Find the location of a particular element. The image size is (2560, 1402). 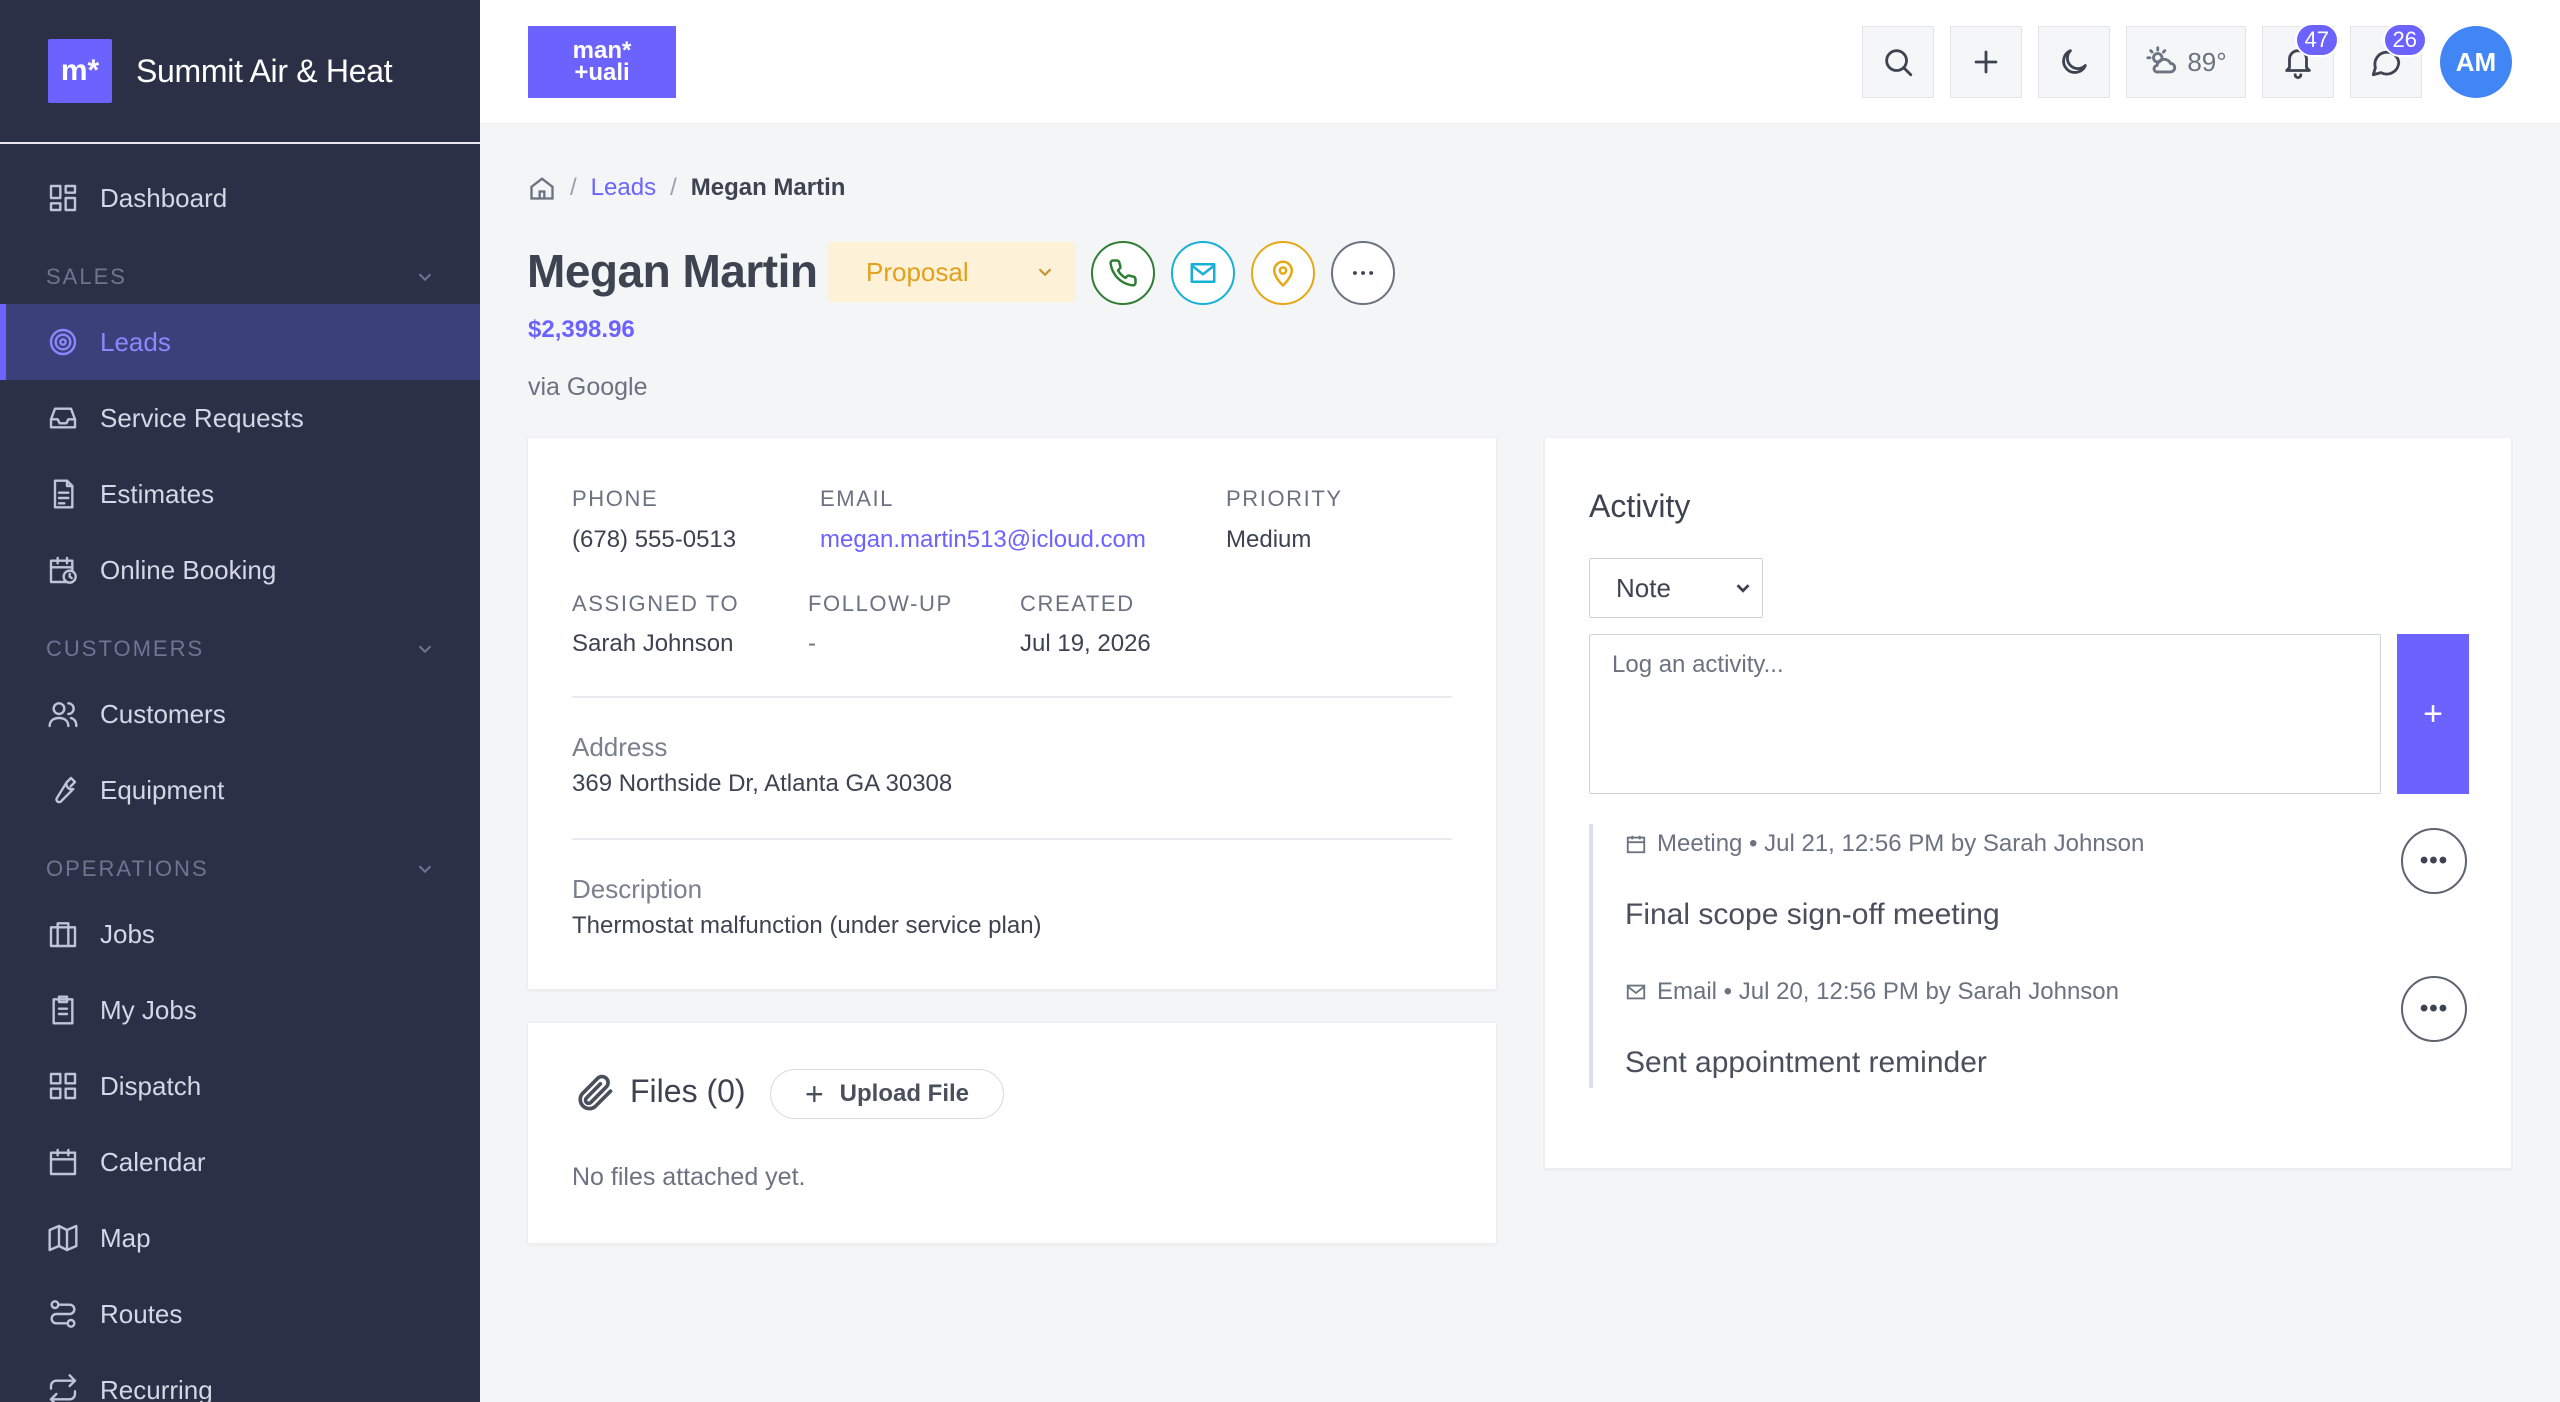

sidebar-item-label: Dashboard is located at coordinates (164, 197).